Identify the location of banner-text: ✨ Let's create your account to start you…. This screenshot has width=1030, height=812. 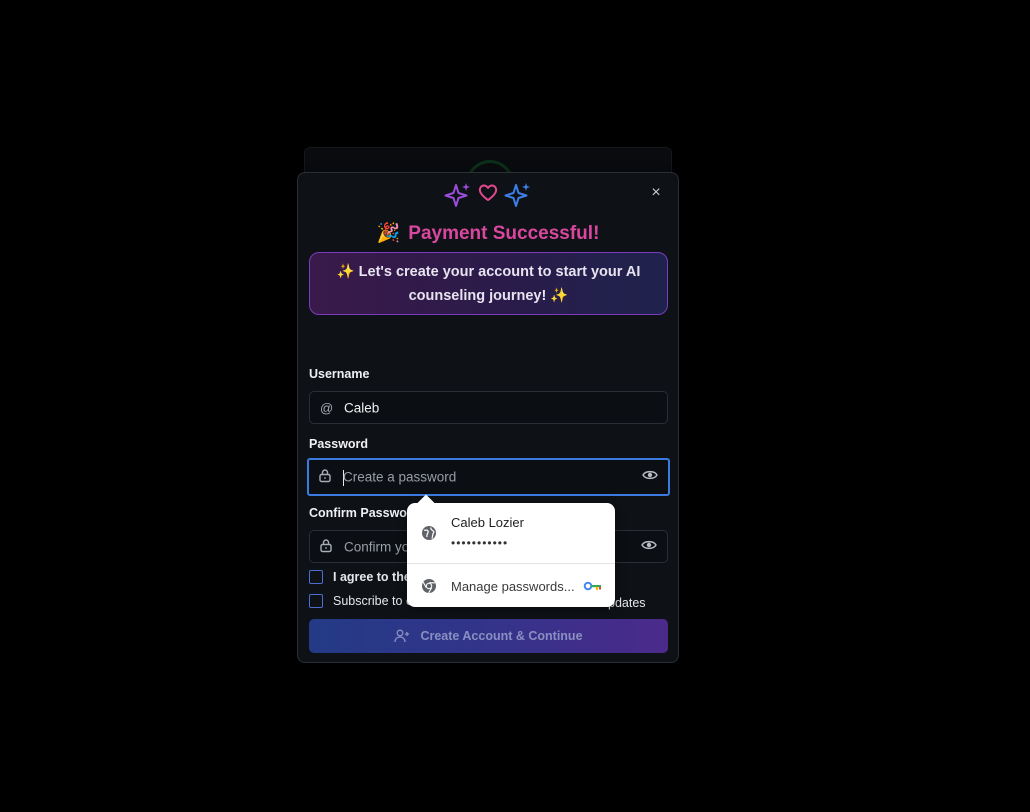
(488, 283).